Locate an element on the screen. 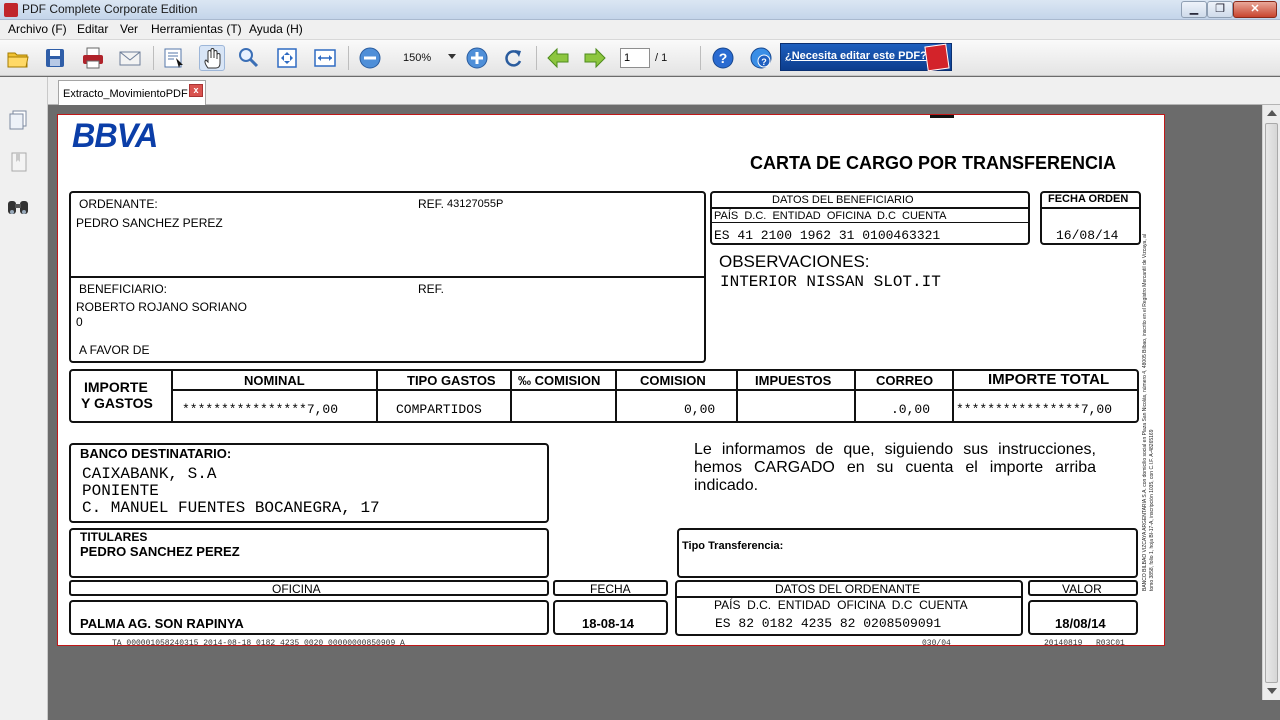 The width and height of the screenshot is (1280, 720). window-title: PDF Complete Corporate Edition is located at coordinates (110, 9).